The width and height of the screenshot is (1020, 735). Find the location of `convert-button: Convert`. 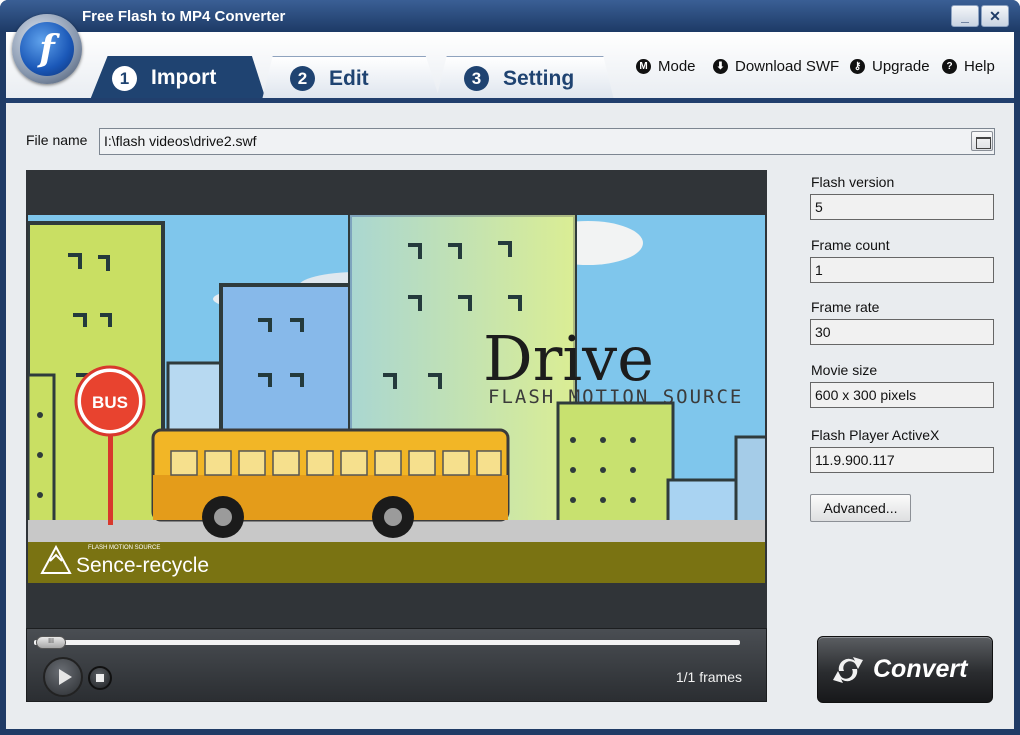

convert-button: Convert is located at coordinates (905, 669).